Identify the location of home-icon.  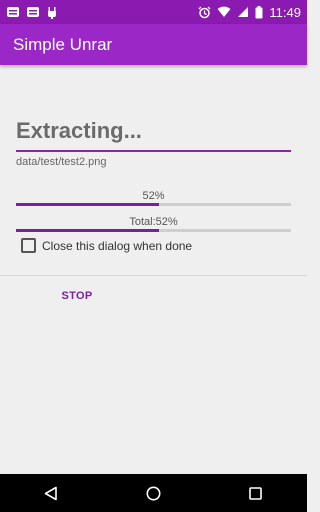
(153, 493).